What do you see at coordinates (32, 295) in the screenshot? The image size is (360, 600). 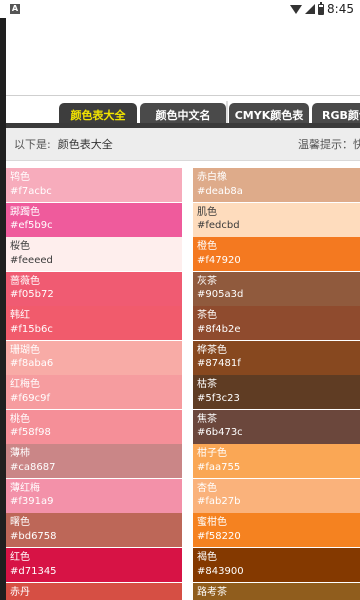 I see `color-hex: #f05b72` at bounding box center [32, 295].